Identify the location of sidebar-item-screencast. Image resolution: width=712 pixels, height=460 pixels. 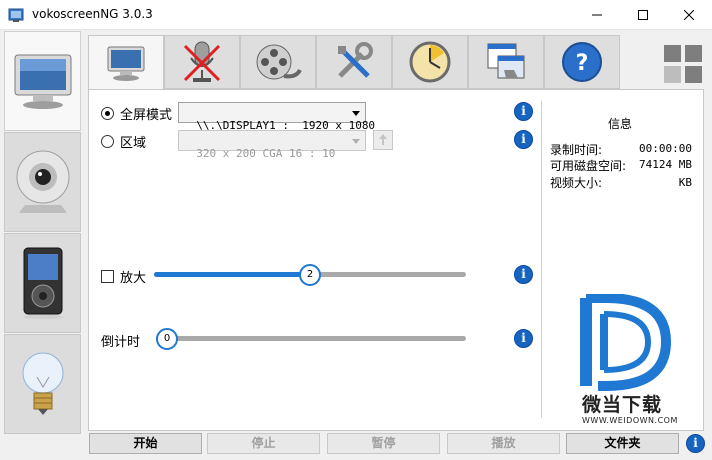
(42, 81).